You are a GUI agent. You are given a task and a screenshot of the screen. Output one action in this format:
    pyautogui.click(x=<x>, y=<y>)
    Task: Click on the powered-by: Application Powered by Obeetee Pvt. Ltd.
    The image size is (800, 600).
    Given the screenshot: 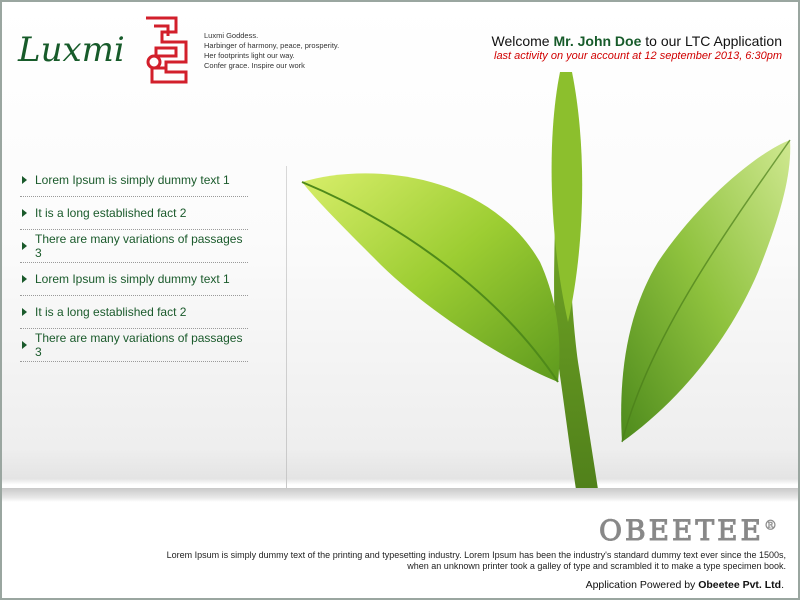 What is the action you would take?
    pyautogui.click(x=685, y=585)
    